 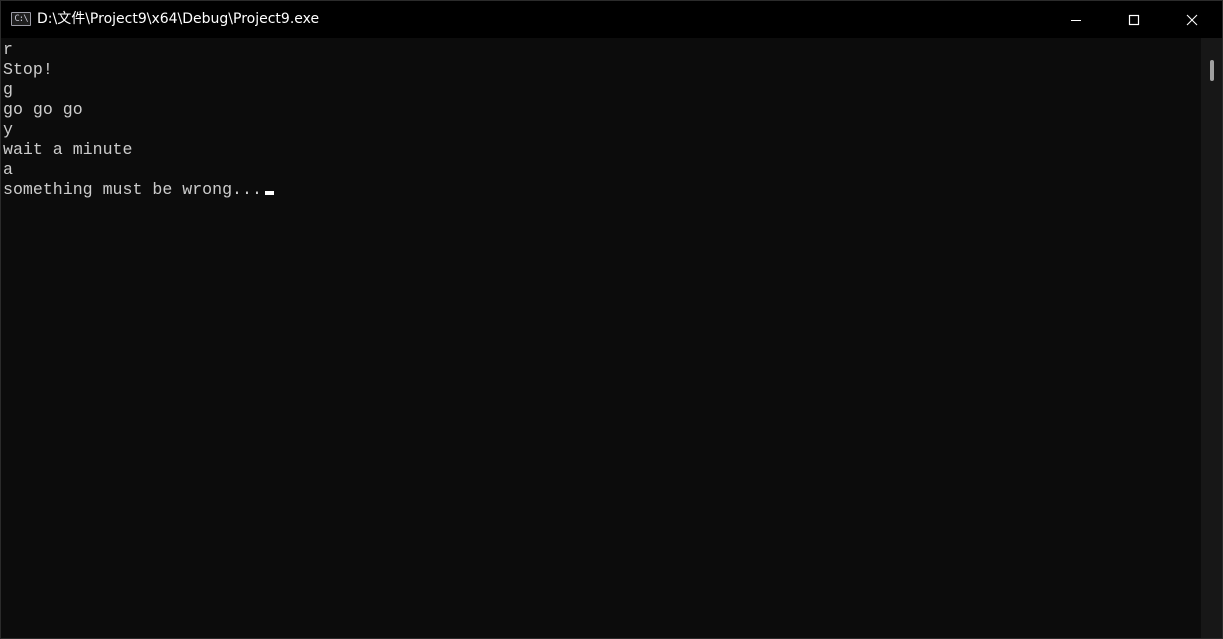 I want to click on close-button, so click(x=1192, y=19).